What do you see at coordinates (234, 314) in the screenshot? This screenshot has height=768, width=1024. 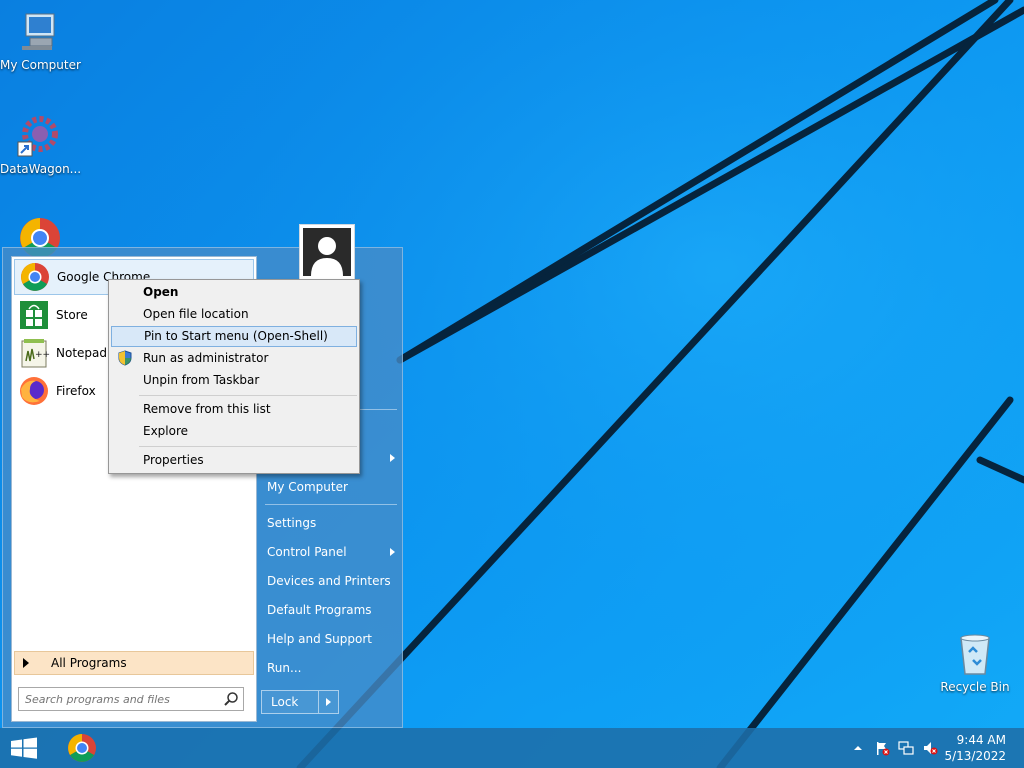 I see `menu-item-open-file-location: Open file location` at bounding box center [234, 314].